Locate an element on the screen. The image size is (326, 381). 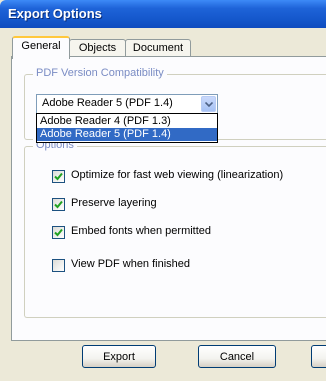
checkbox-label: View PDF when finished is located at coordinates (131, 264).